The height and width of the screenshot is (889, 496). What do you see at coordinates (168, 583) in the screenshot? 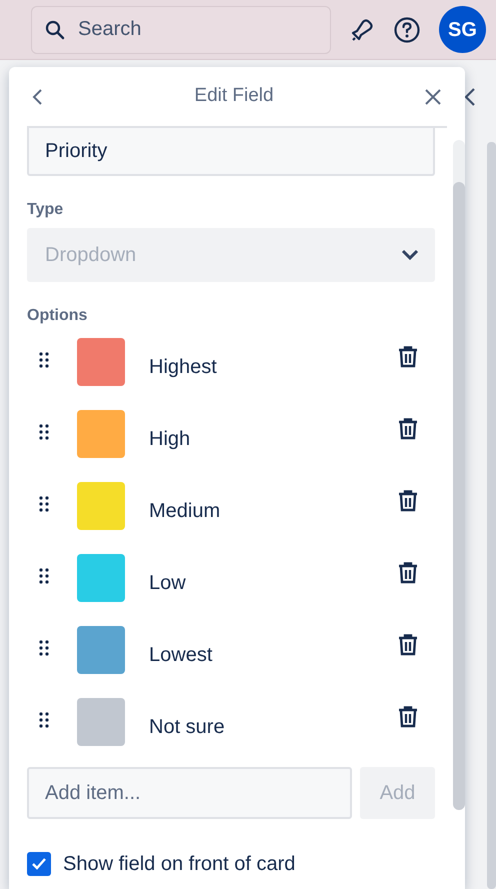
I see `option-label: Low` at bounding box center [168, 583].